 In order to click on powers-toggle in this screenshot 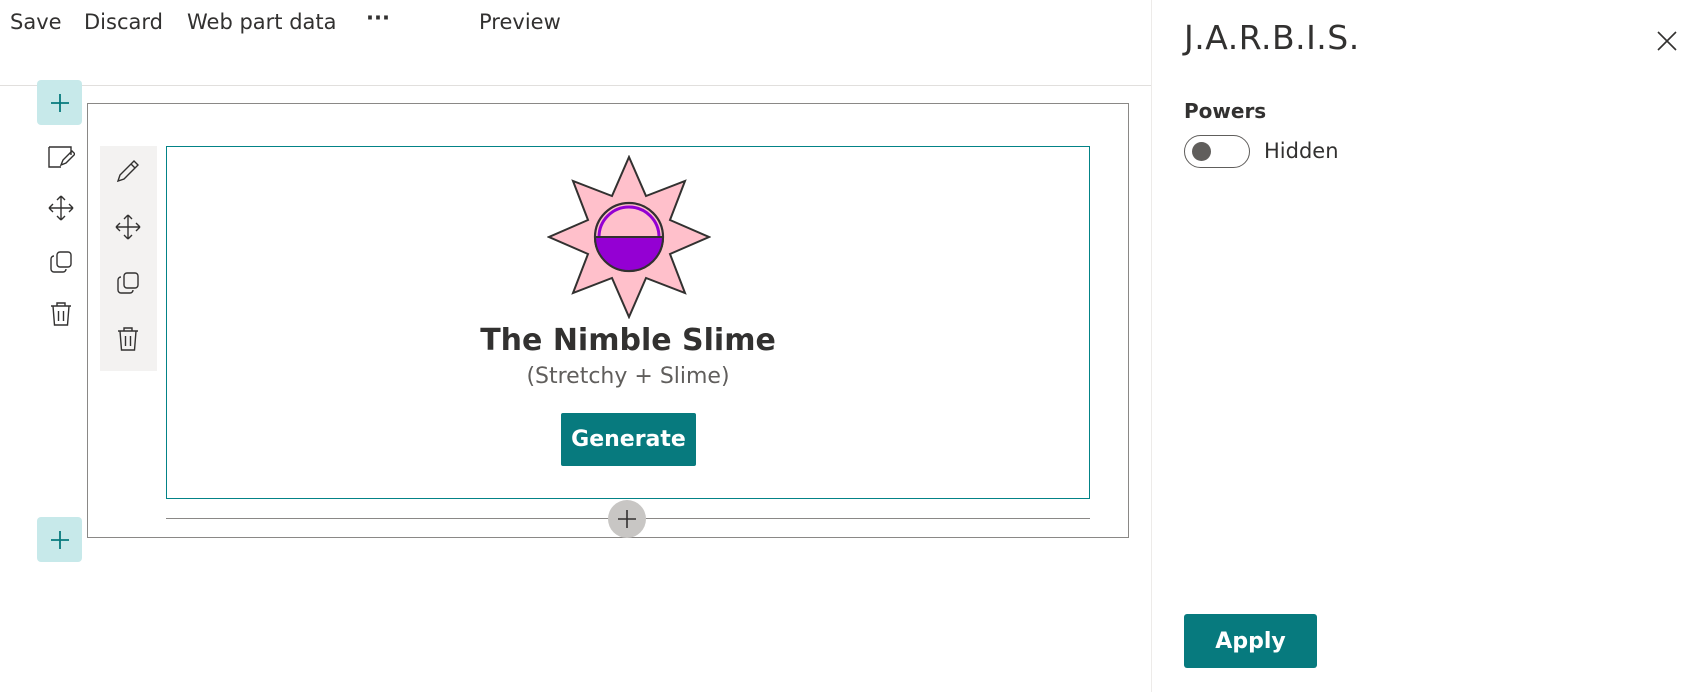, I will do `click(1217, 151)`.